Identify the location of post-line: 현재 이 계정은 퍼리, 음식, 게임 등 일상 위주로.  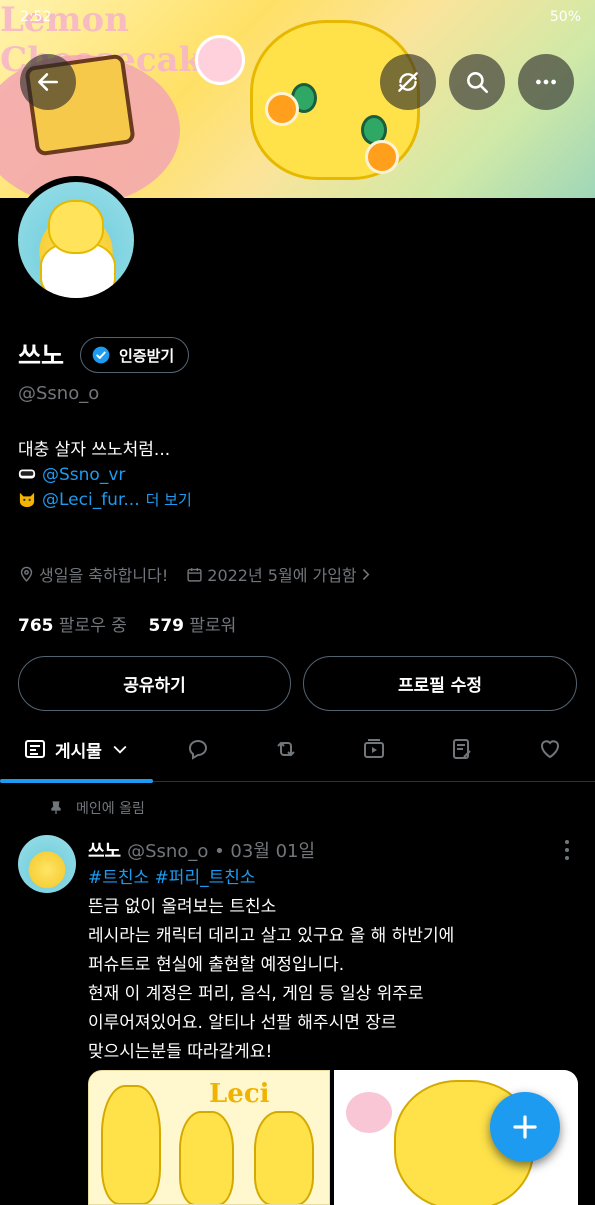
(256, 994).